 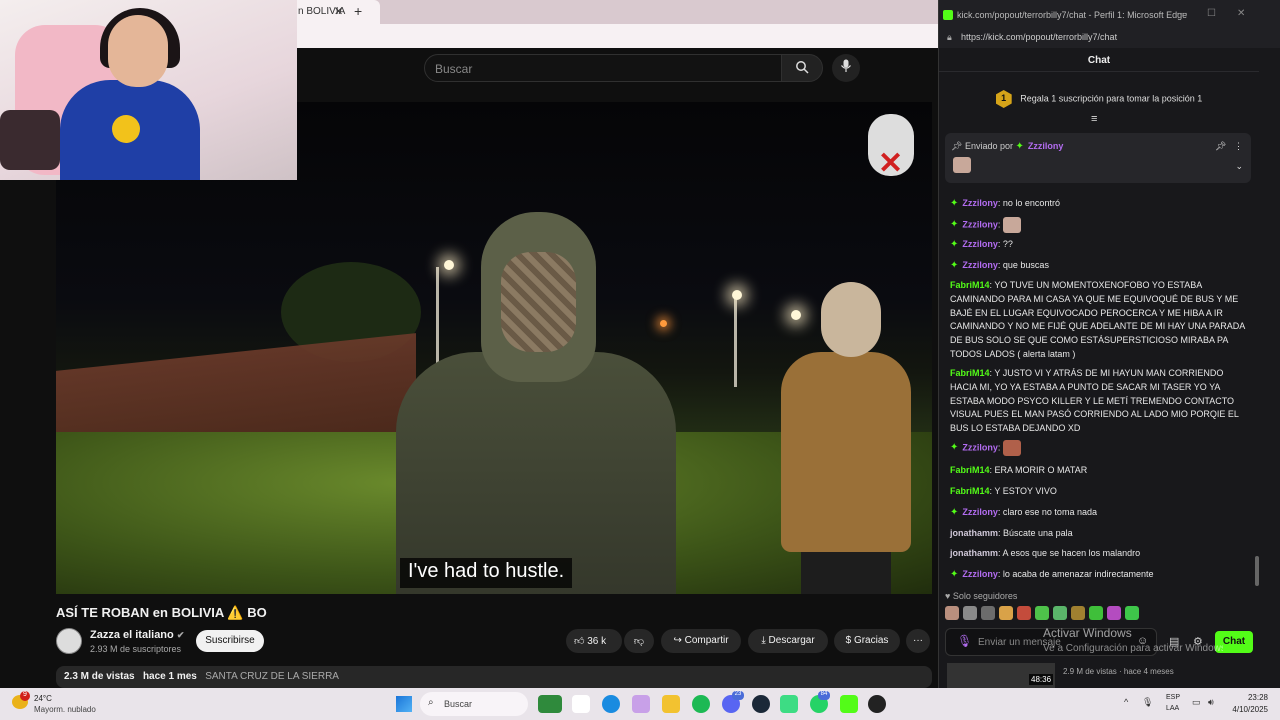 What do you see at coordinates (706, 640) in the screenshot?
I see `share-label: Compartir` at bounding box center [706, 640].